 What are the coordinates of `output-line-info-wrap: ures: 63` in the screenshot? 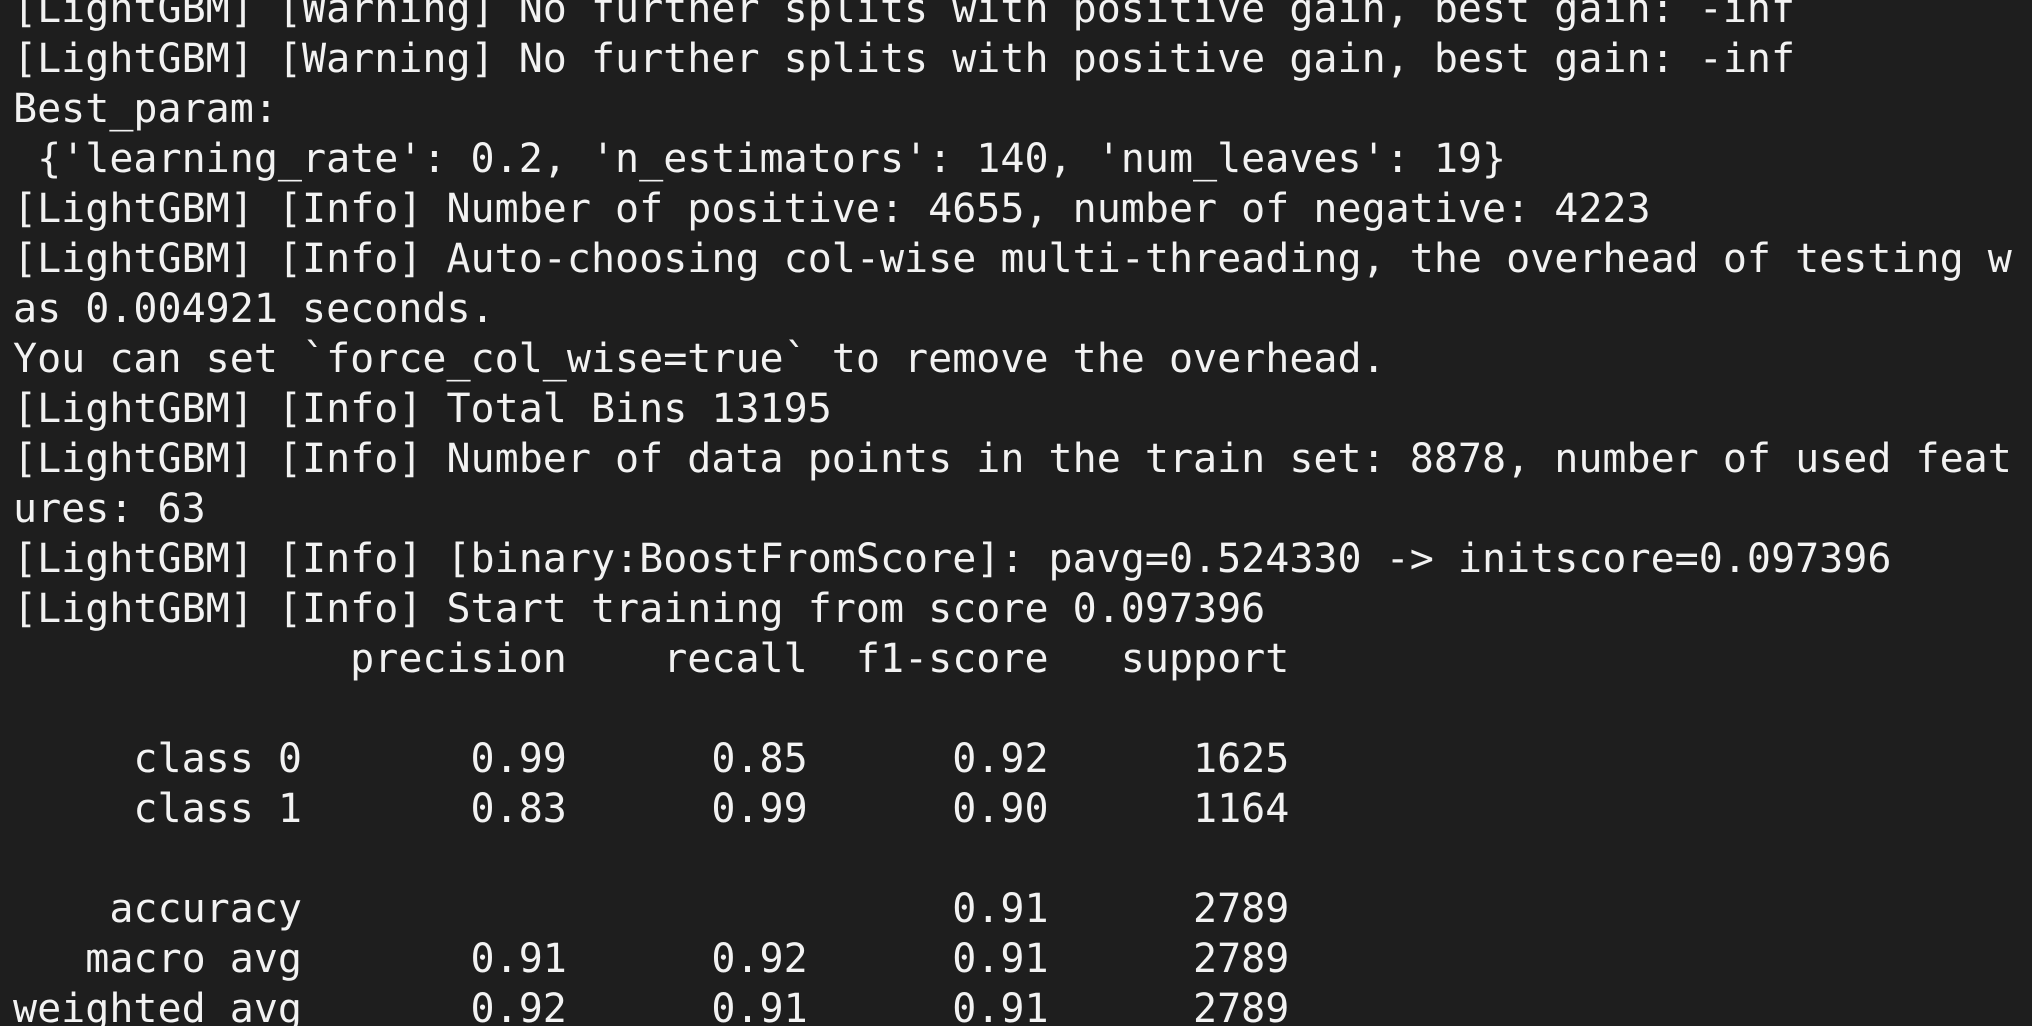 It's located at (109, 509).